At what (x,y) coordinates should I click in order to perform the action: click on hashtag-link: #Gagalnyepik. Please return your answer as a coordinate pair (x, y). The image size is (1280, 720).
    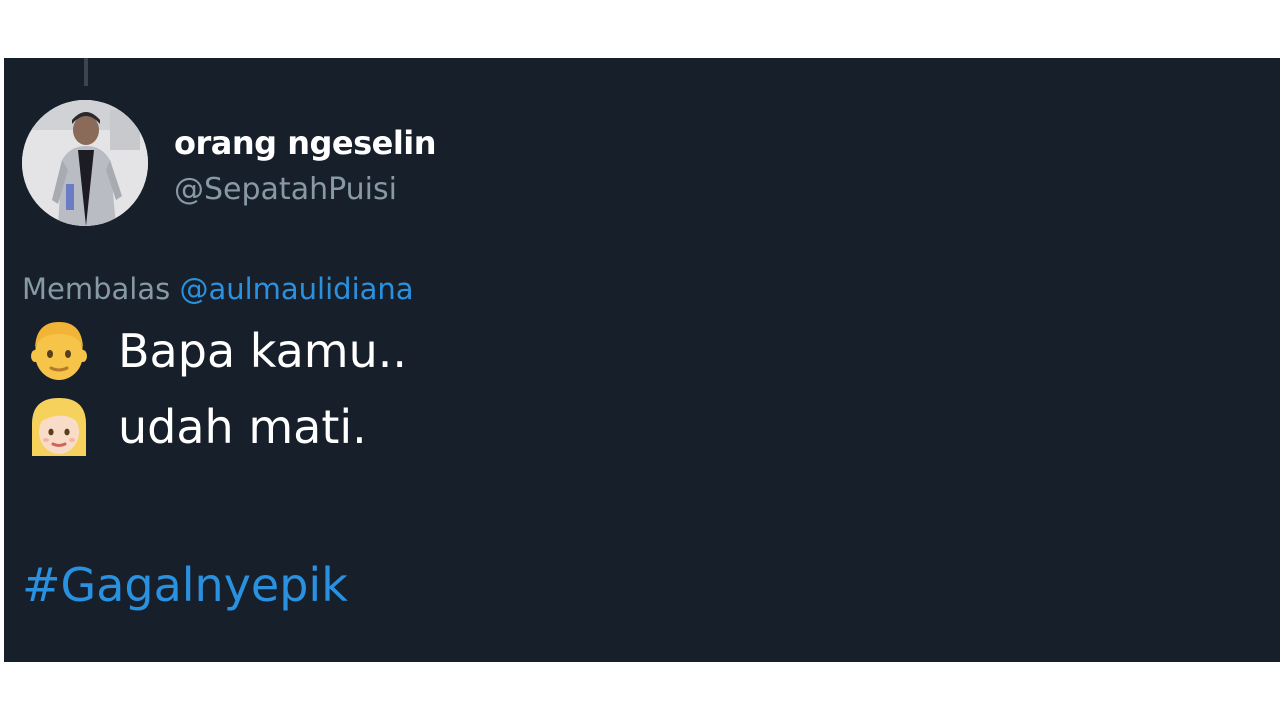
    Looking at the image, I should click on (185, 585).